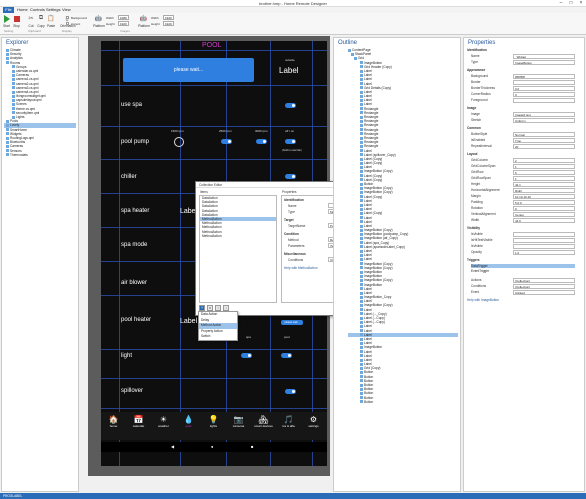 The height and width of the screenshot is (499, 586). What do you see at coordinates (238, 236) in the screenshot?
I see `collection-item: MethodAction` at bounding box center [238, 236].